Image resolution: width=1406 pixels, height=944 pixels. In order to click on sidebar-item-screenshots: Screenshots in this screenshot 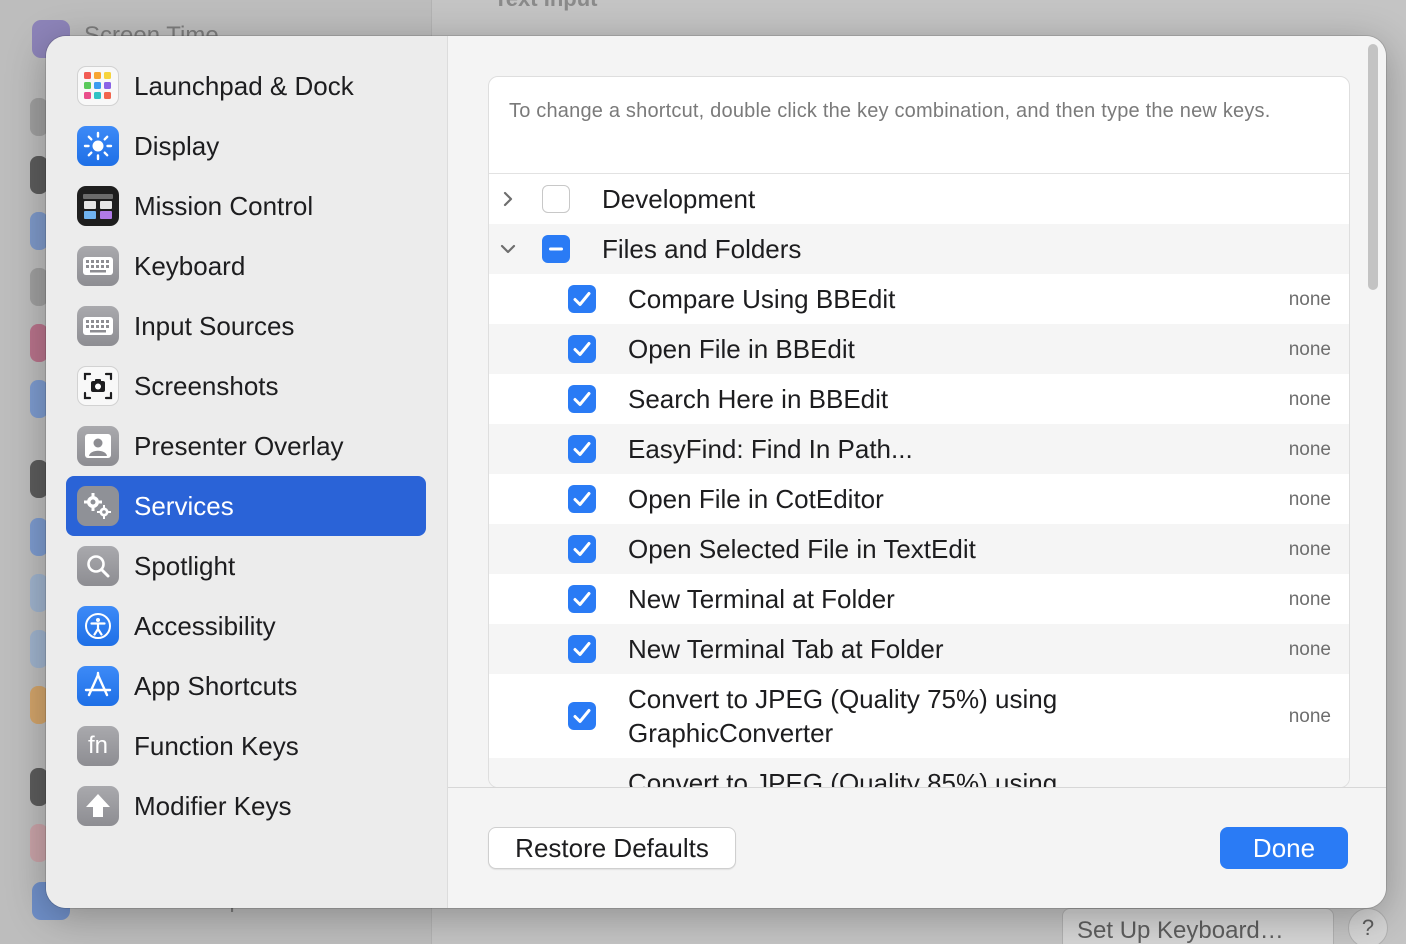, I will do `click(246, 386)`.